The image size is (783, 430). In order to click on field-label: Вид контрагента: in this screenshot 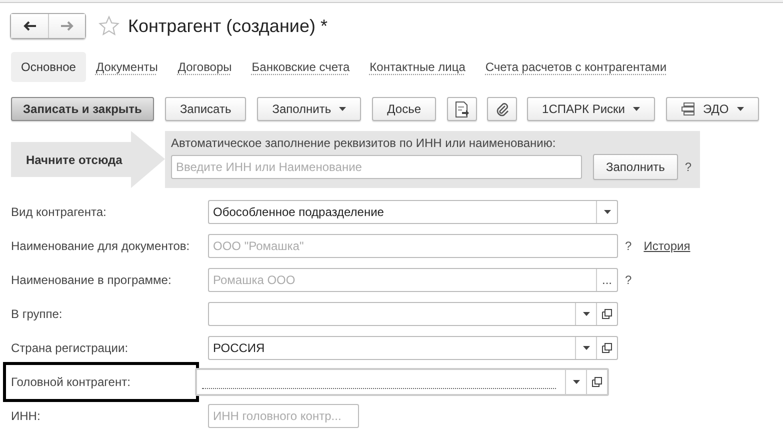, I will do `click(58, 212)`.